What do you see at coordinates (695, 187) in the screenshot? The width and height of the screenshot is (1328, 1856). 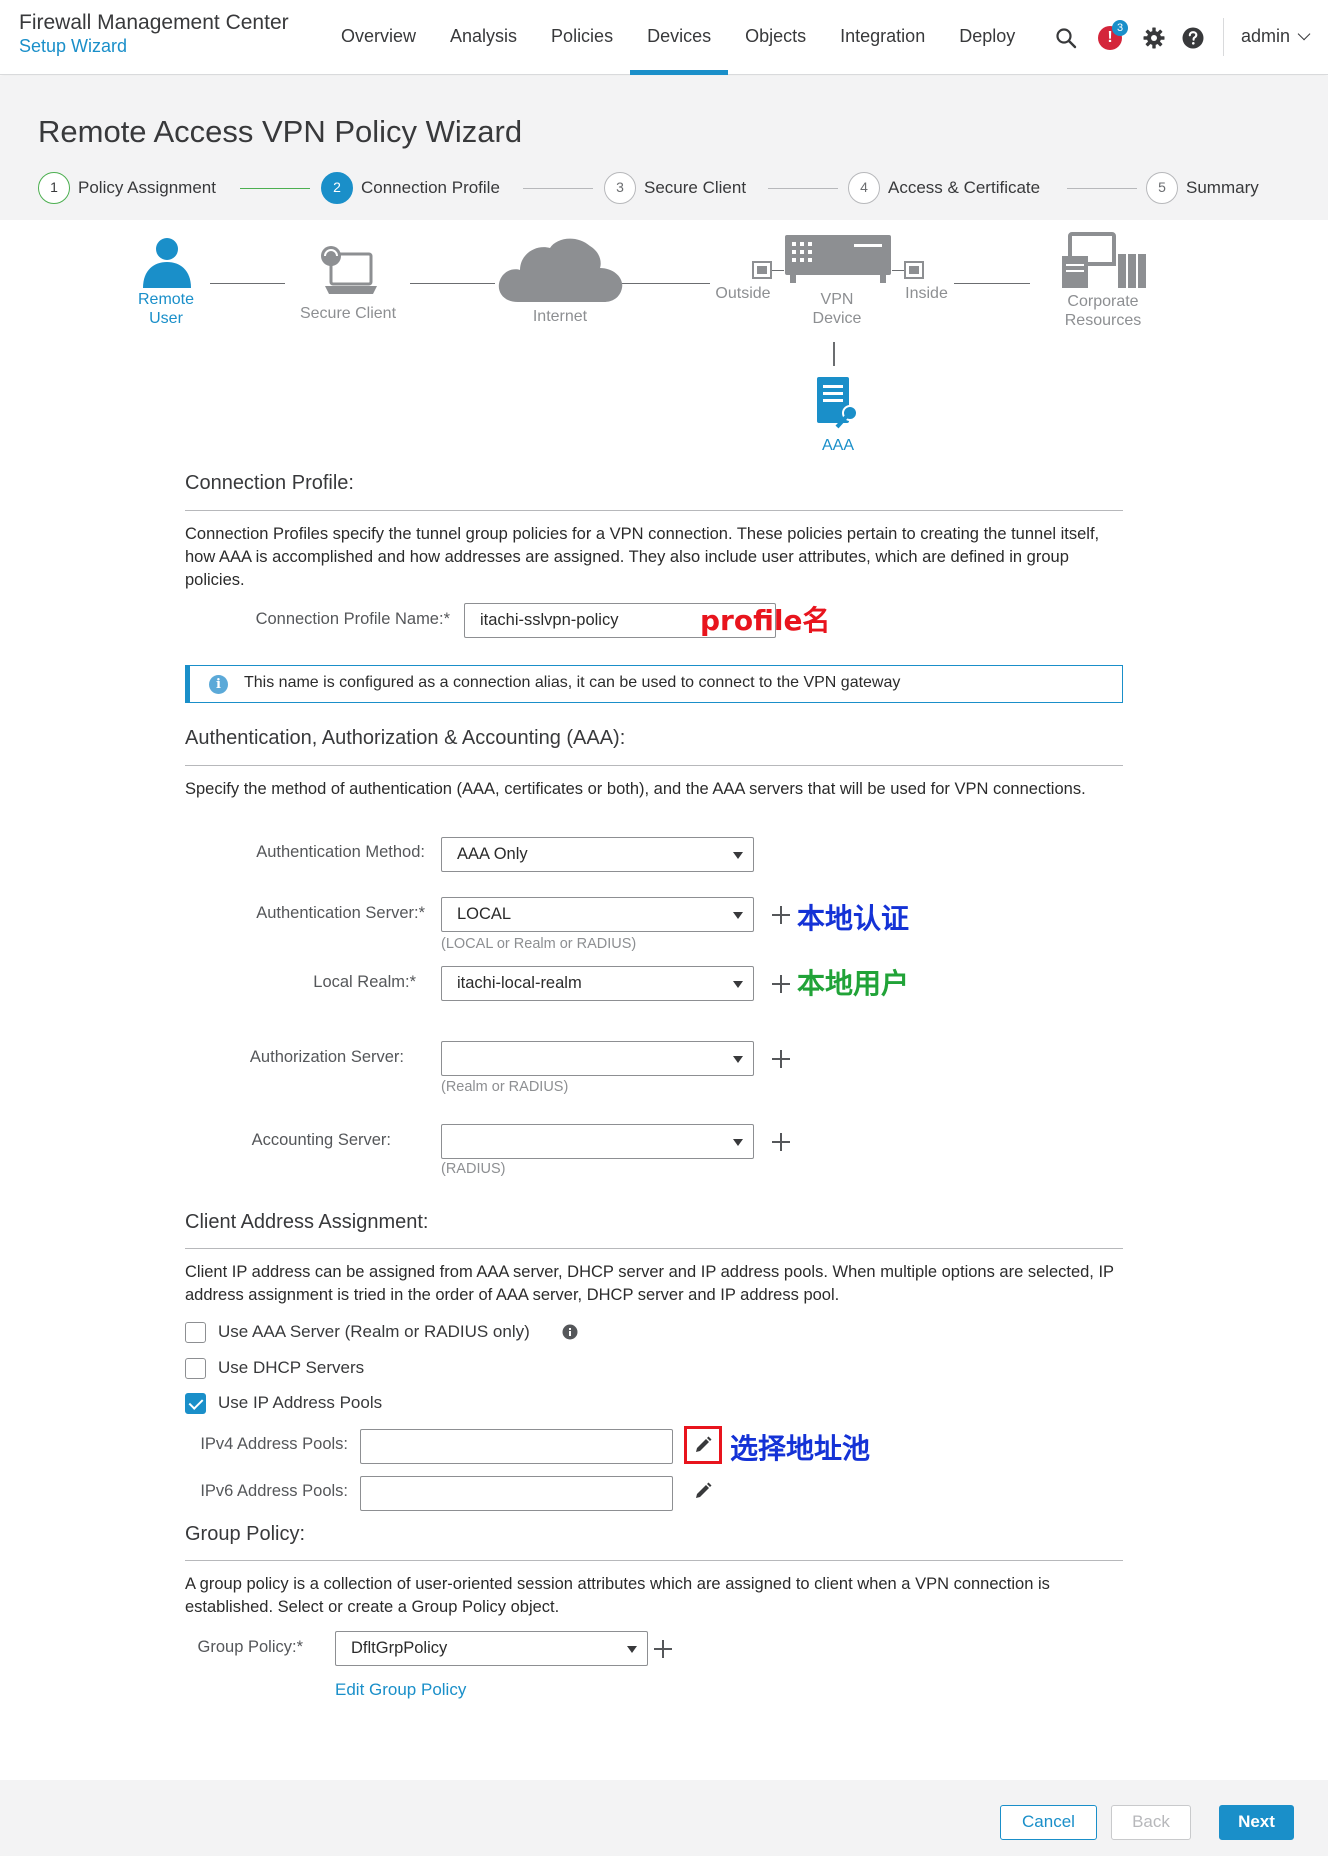 I see `step-label: Secure Client` at bounding box center [695, 187].